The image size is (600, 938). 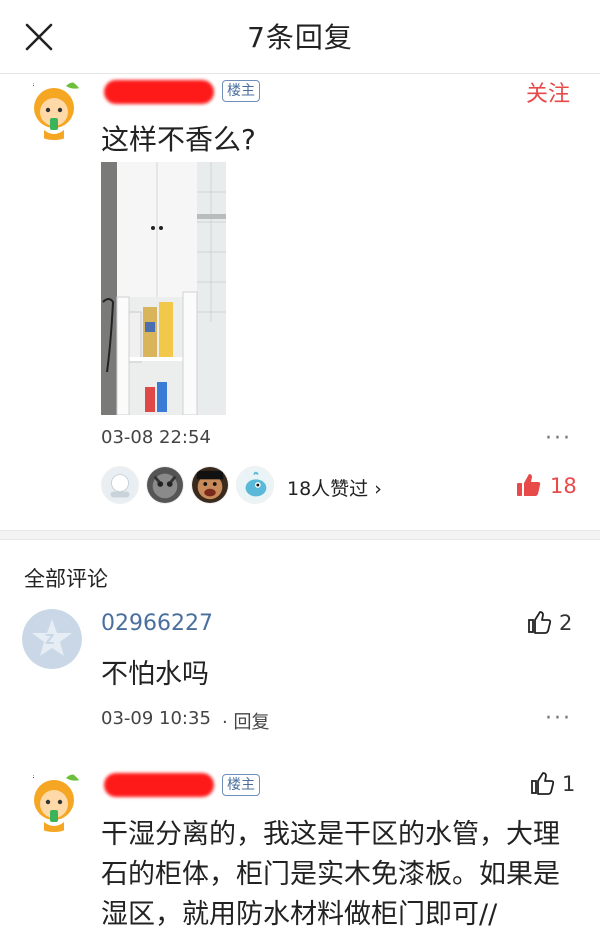 What do you see at coordinates (163, 288) in the screenshot?
I see `post-photo` at bounding box center [163, 288].